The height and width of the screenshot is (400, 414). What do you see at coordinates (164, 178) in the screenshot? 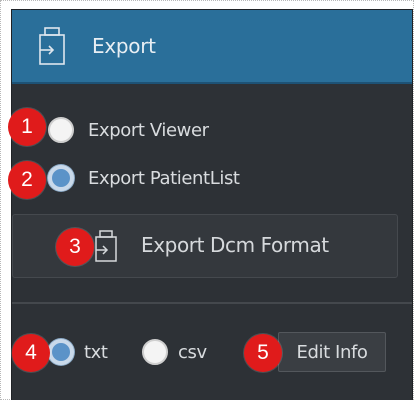
I see `radio-label: Export PatientList` at bounding box center [164, 178].